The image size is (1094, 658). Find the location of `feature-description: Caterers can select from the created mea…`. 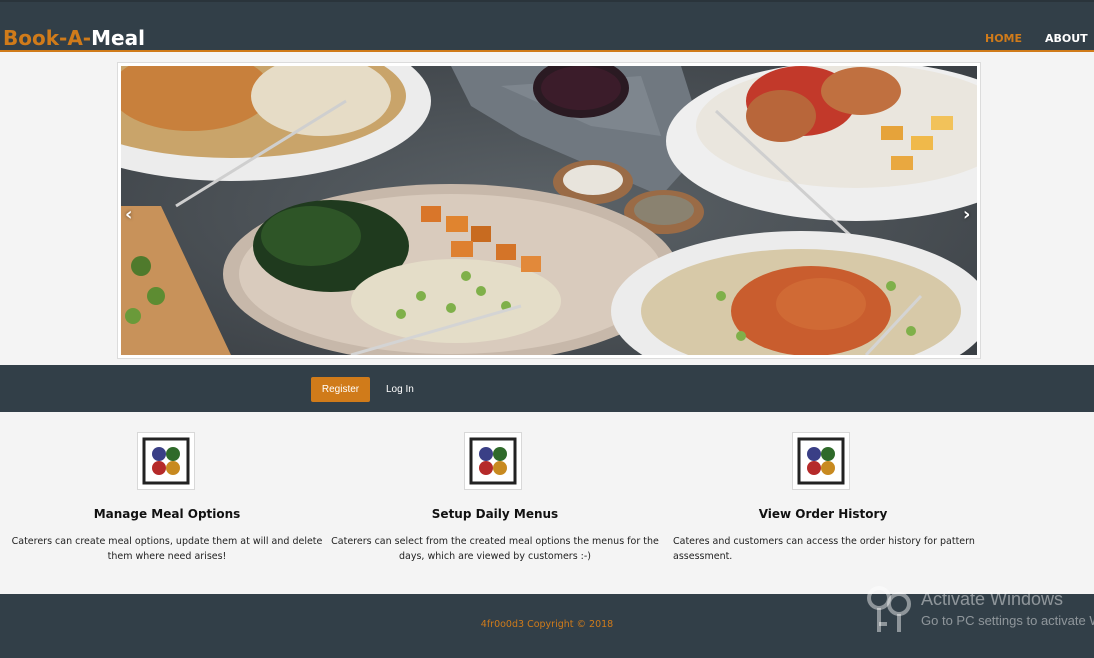

feature-description: Caterers can select from the created mea… is located at coordinates (495, 549).